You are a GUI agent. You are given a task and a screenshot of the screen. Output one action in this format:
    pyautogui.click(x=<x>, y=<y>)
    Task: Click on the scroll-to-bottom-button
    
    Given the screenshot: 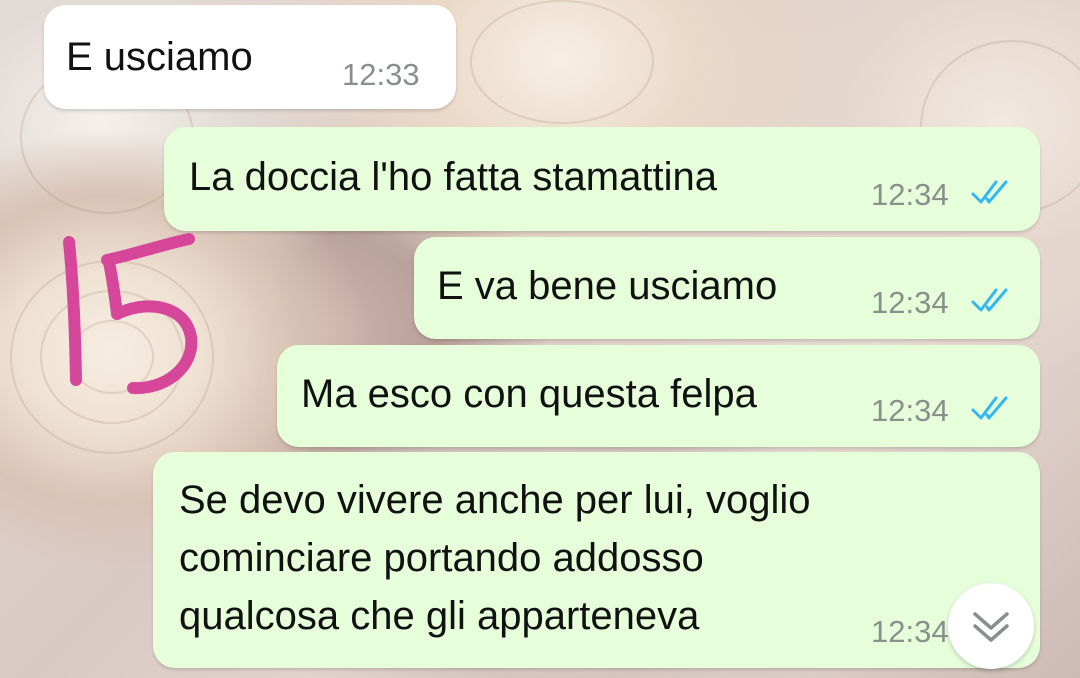 What is the action you would take?
    pyautogui.click(x=991, y=626)
    